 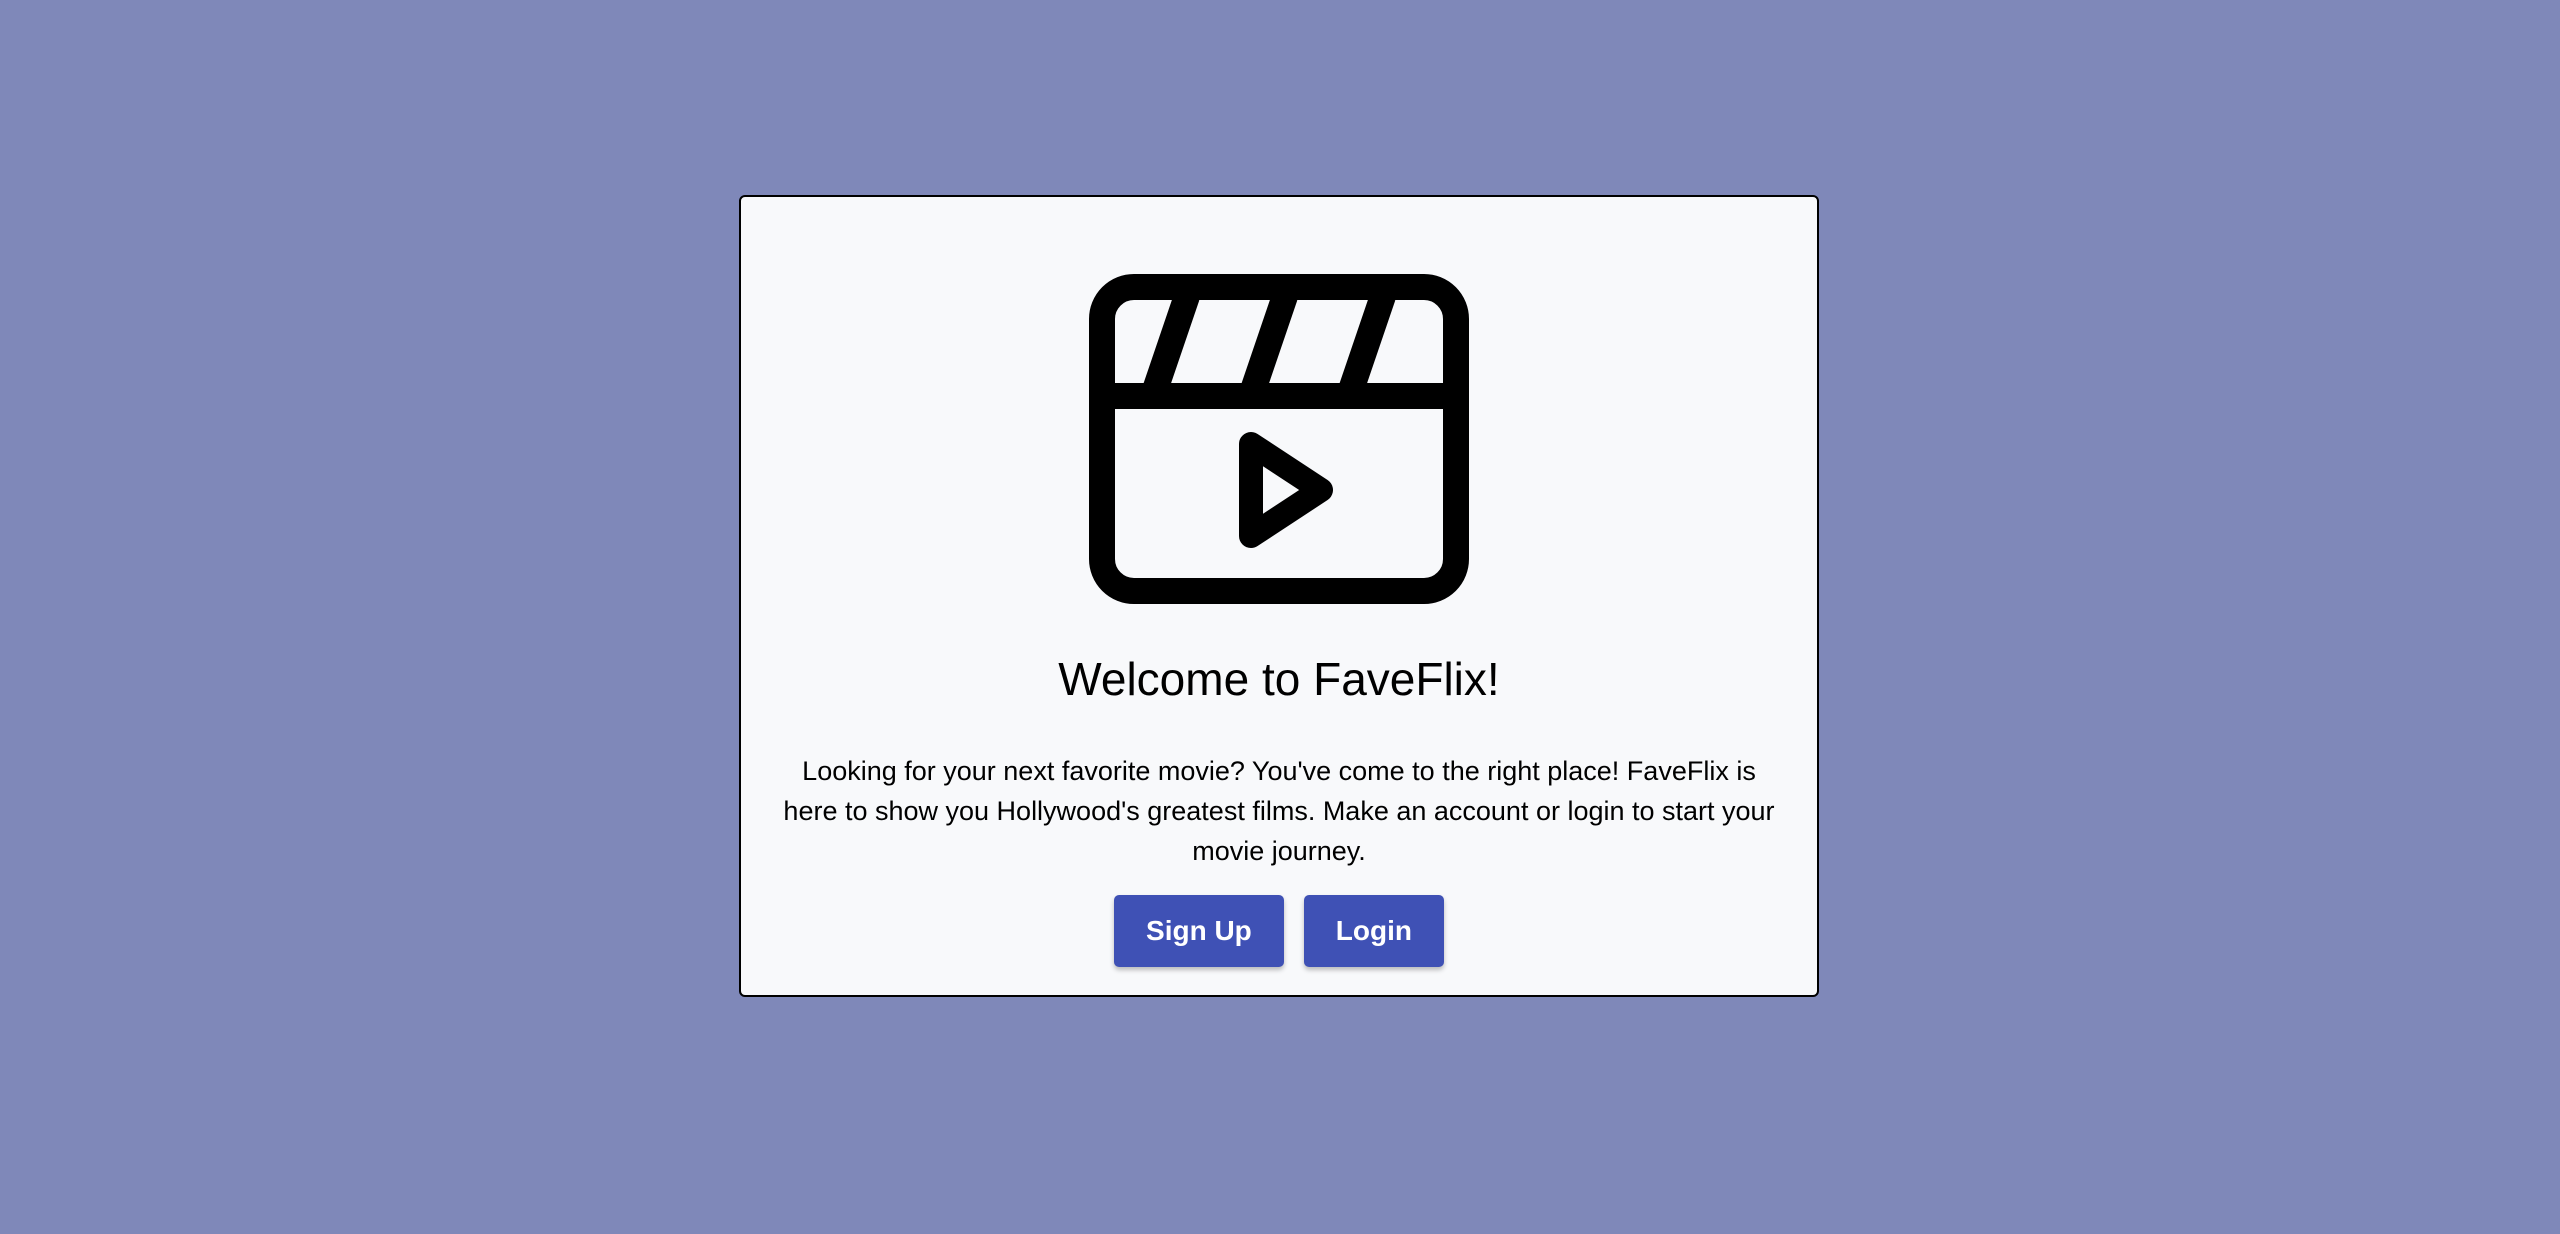 What do you see at coordinates (1279, 679) in the screenshot?
I see `page-title: Welcome to FaveFlix!` at bounding box center [1279, 679].